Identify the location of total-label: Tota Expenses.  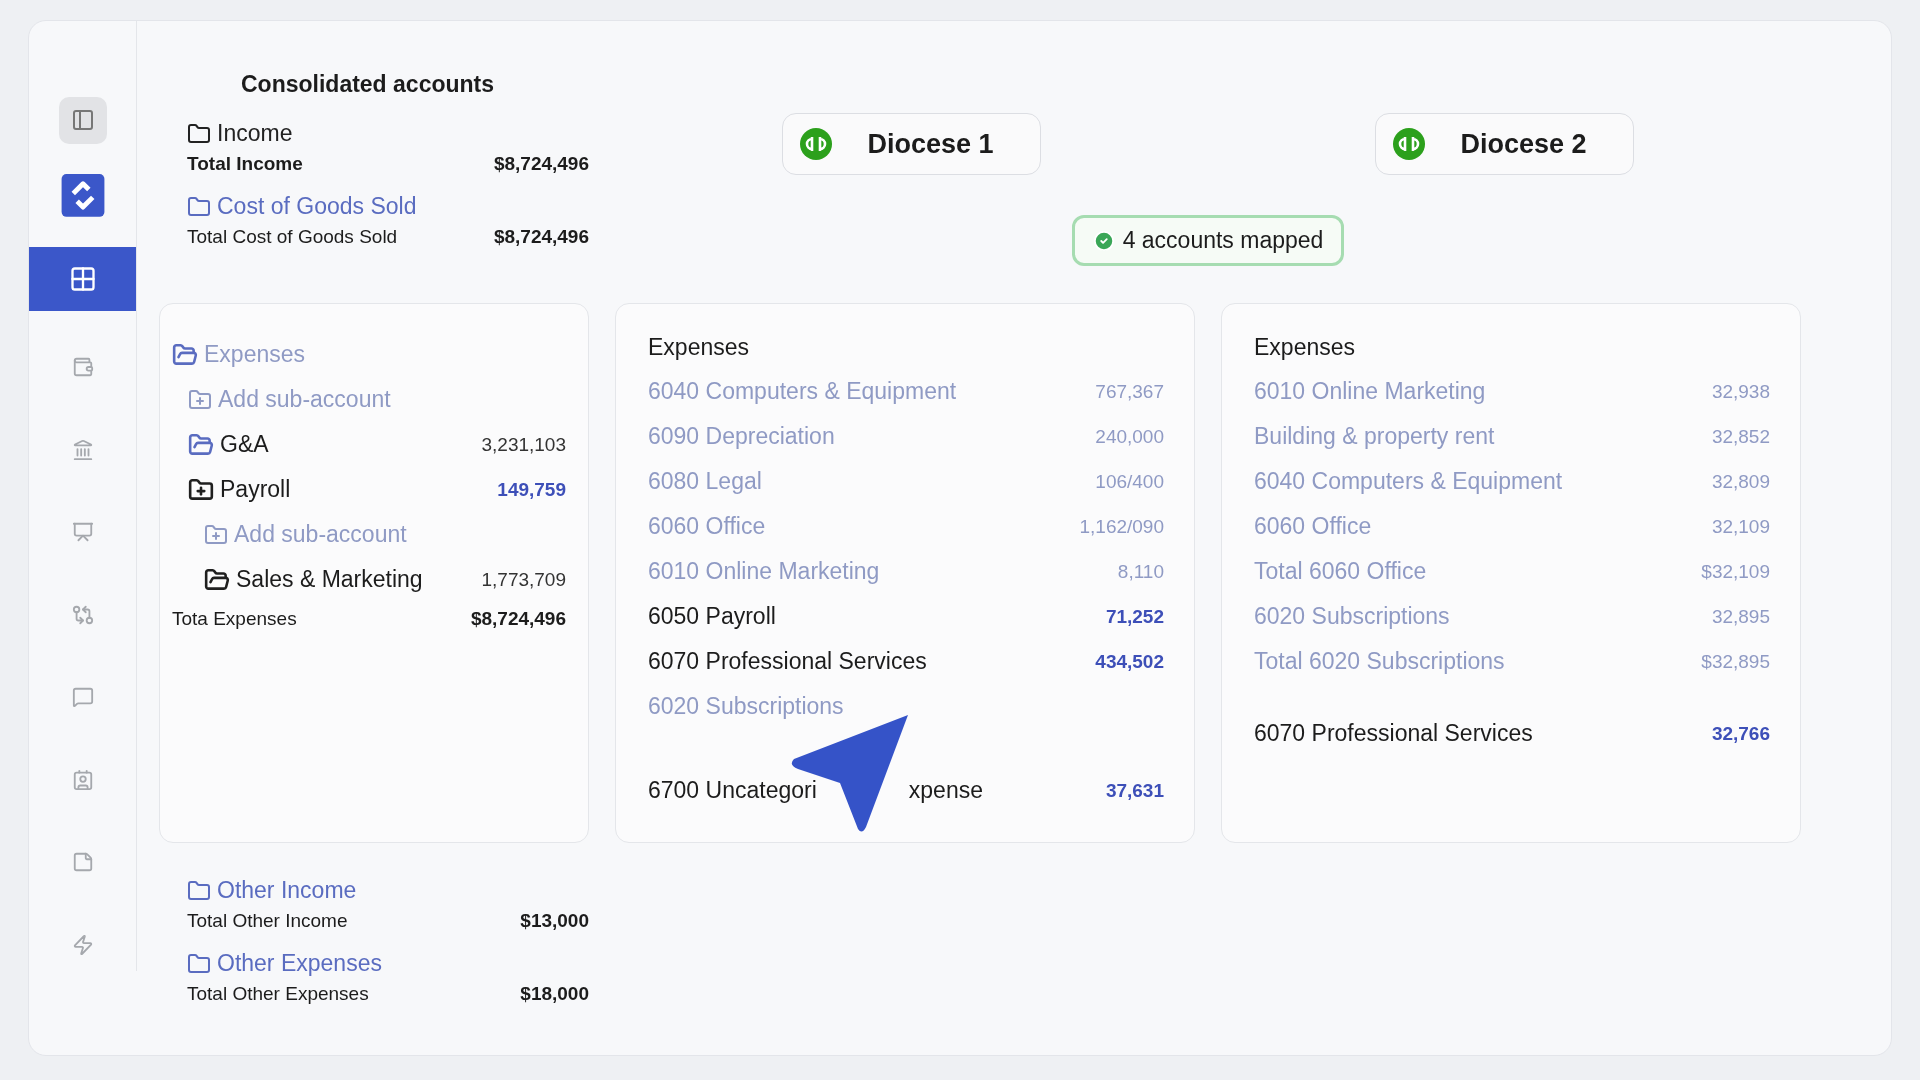
(234, 619).